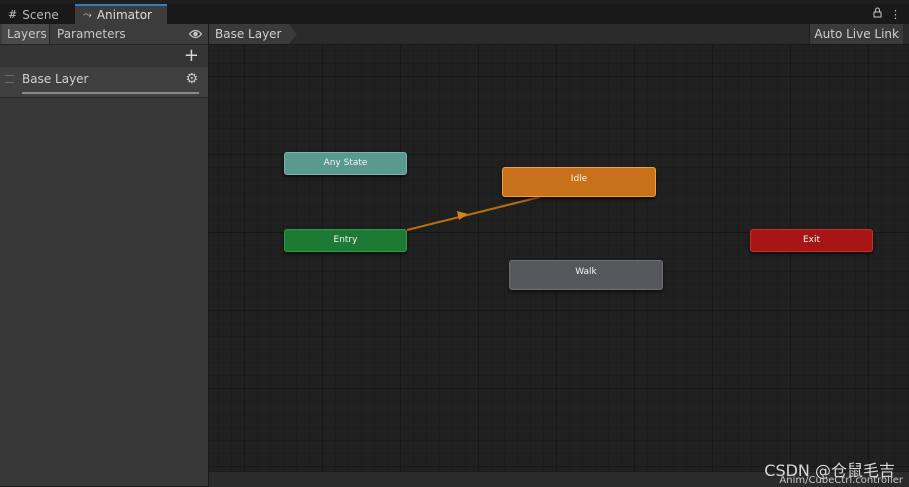 The height and width of the screenshot is (487, 909). What do you see at coordinates (895, 14) in the screenshot?
I see `kebab-menu-icon: ⋮` at bounding box center [895, 14].